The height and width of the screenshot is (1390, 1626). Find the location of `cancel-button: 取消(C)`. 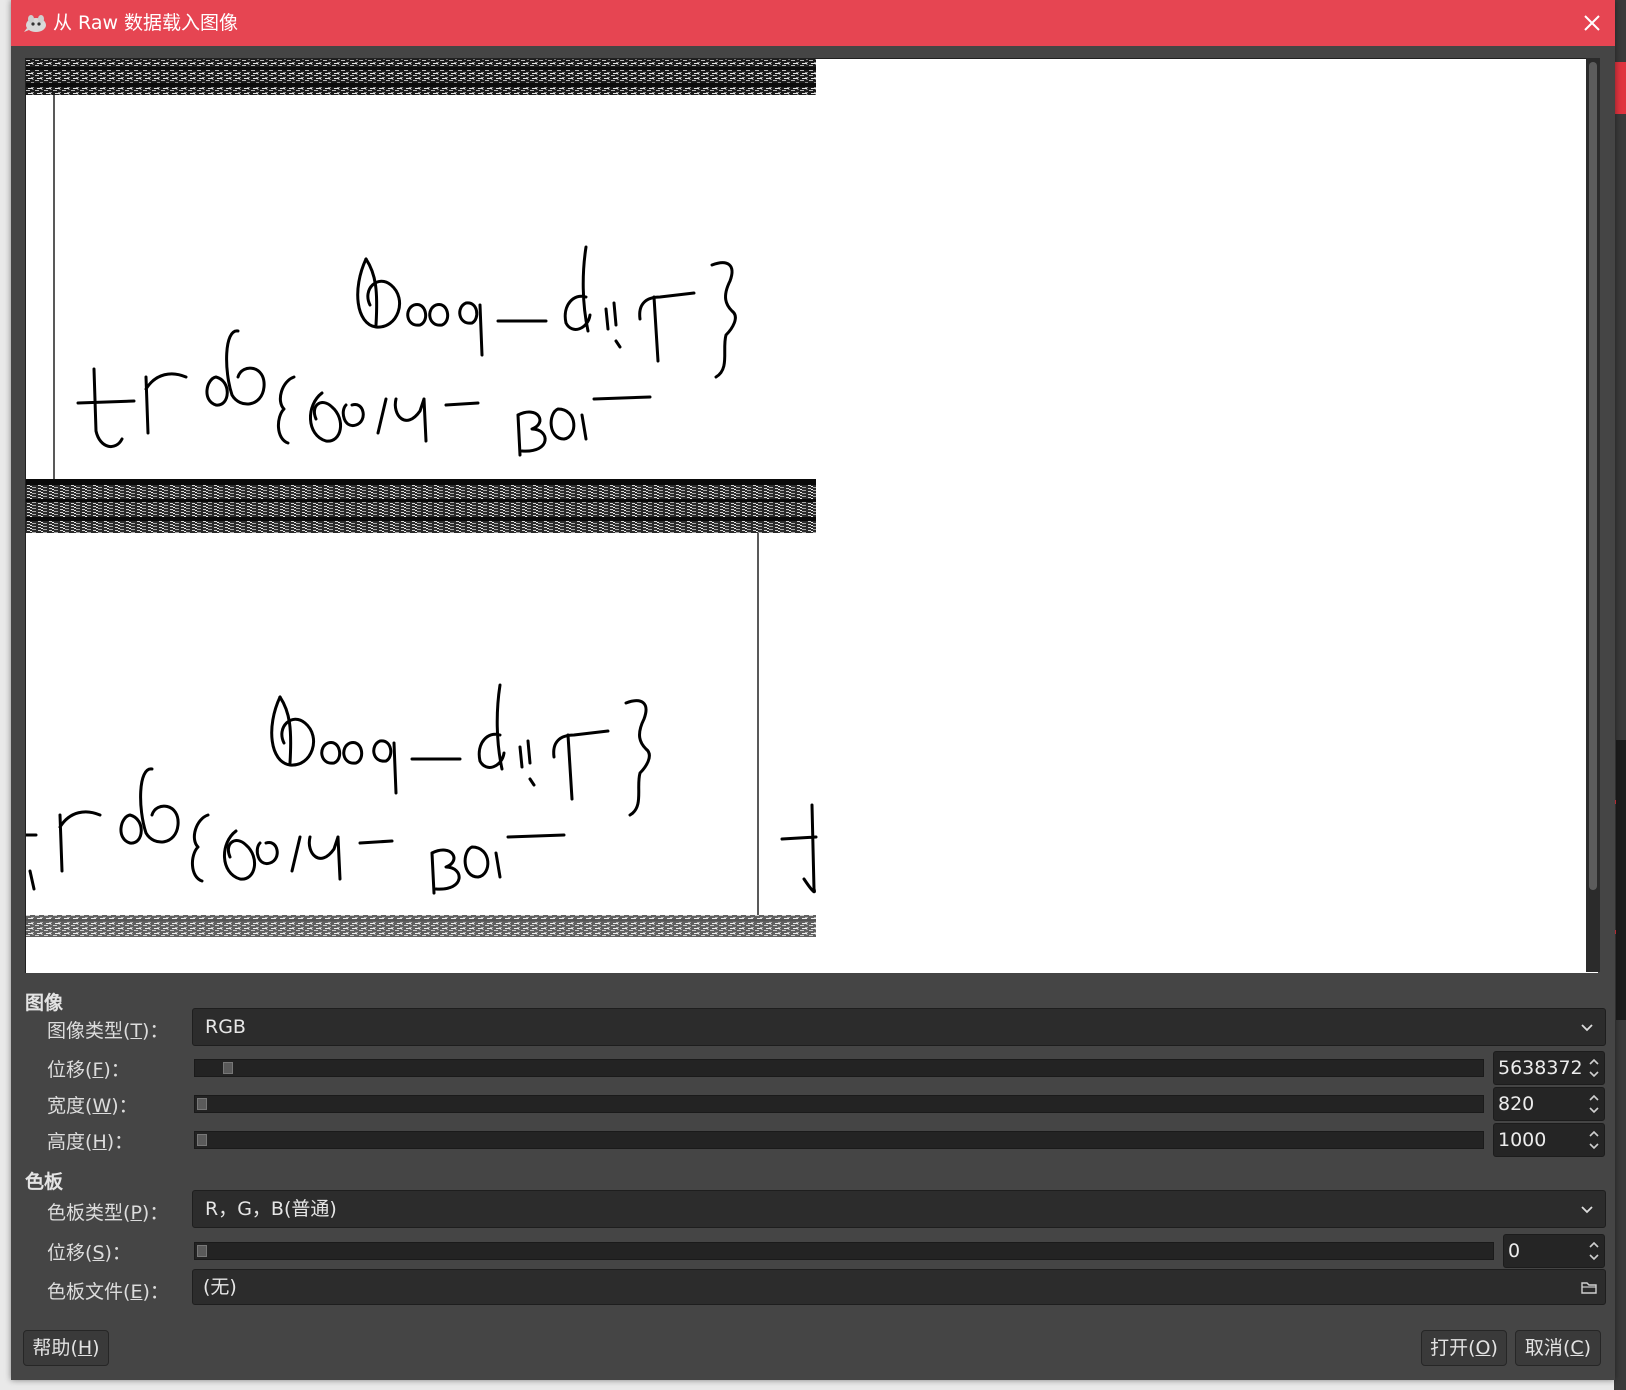

cancel-button: 取消(C) is located at coordinates (1558, 1348).